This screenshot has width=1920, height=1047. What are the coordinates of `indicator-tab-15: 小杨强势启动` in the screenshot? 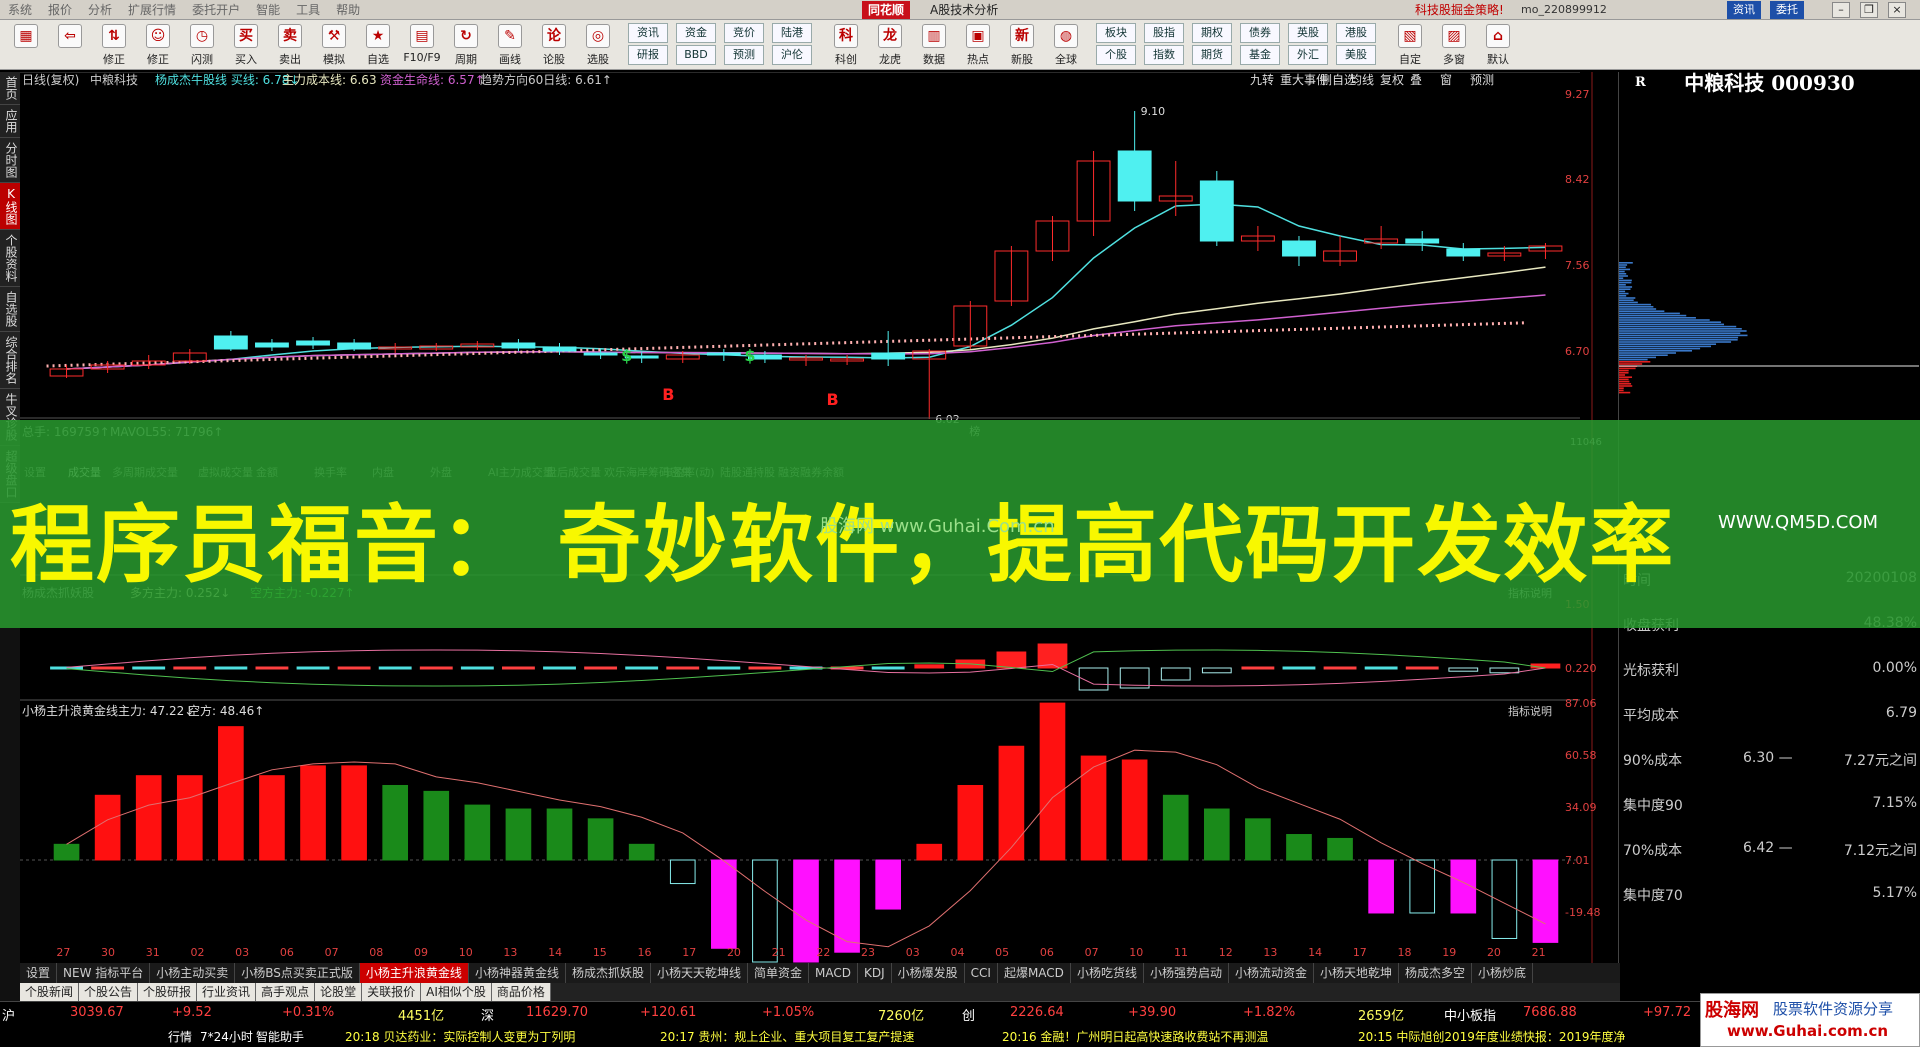 It's located at (1186, 973).